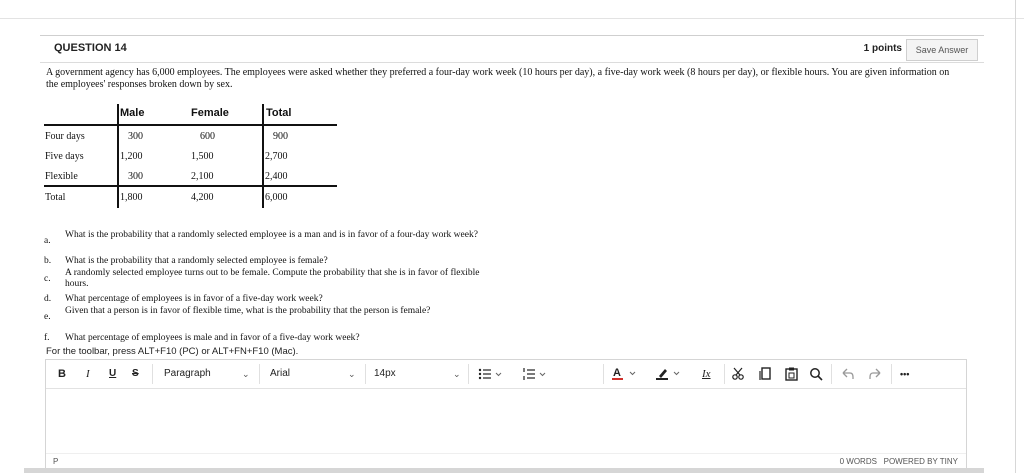 The width and height of the screenshot is (1024, 473). Describe the element at coordinates (739, 374) in the screenshot. I see `cut-icon` at that location.